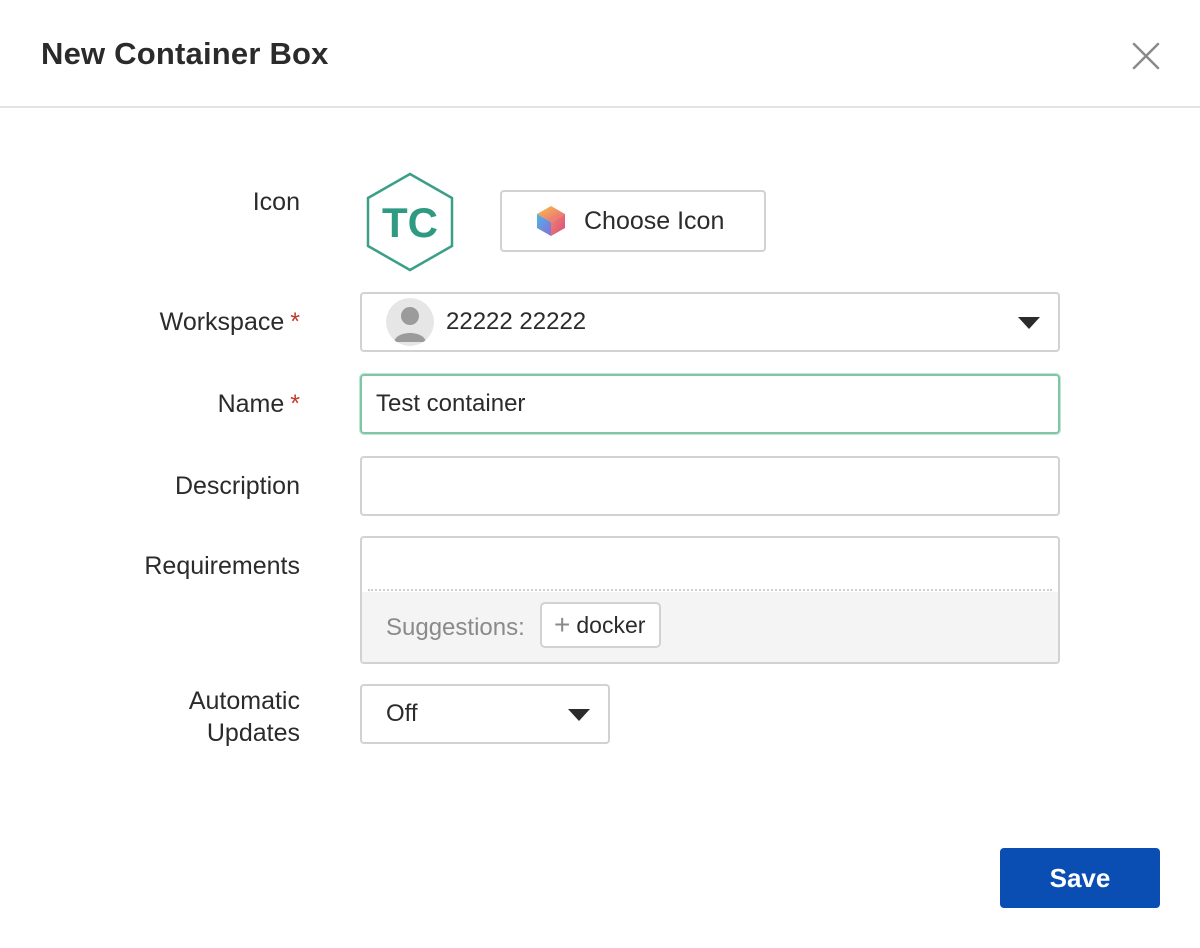  I want to click on automatic-updates-label: Automatic Updates, so click(244, 717).